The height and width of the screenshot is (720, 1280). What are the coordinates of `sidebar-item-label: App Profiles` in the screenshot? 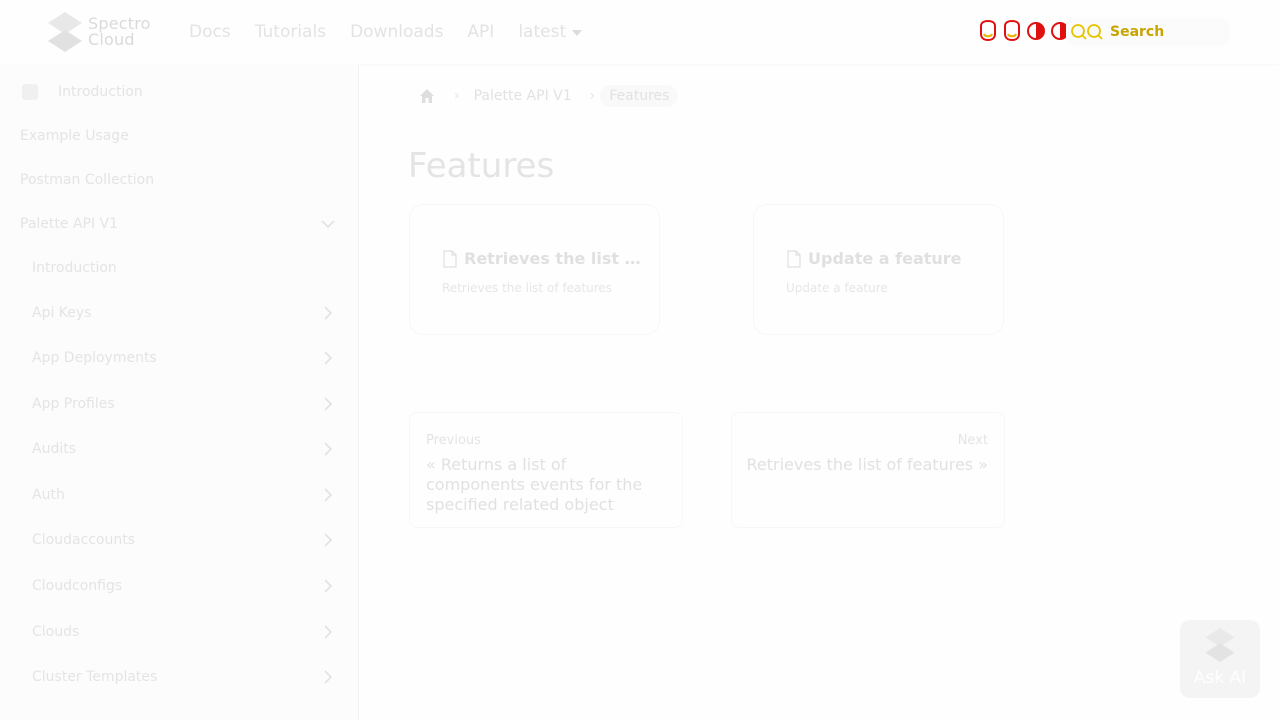 It's located at (73, 404).